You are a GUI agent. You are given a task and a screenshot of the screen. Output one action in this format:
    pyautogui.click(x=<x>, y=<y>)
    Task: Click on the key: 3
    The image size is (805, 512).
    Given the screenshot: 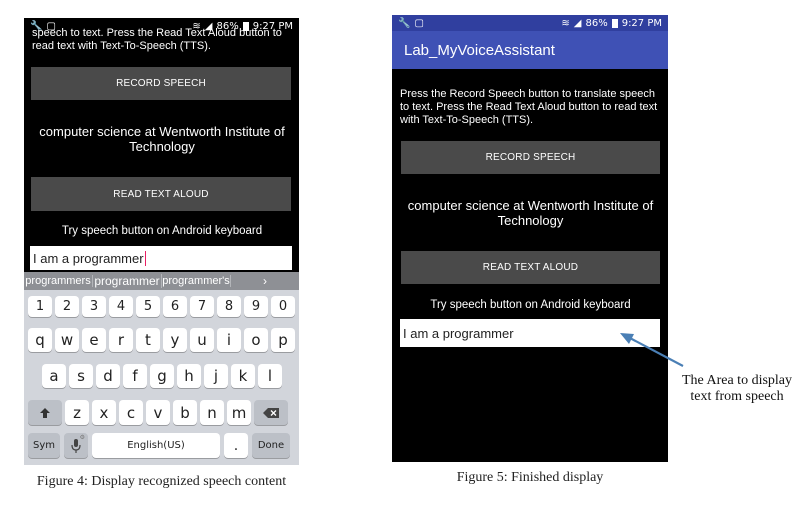 What is the action you would take?
    pyautogui.click(x=94, y=306)
    